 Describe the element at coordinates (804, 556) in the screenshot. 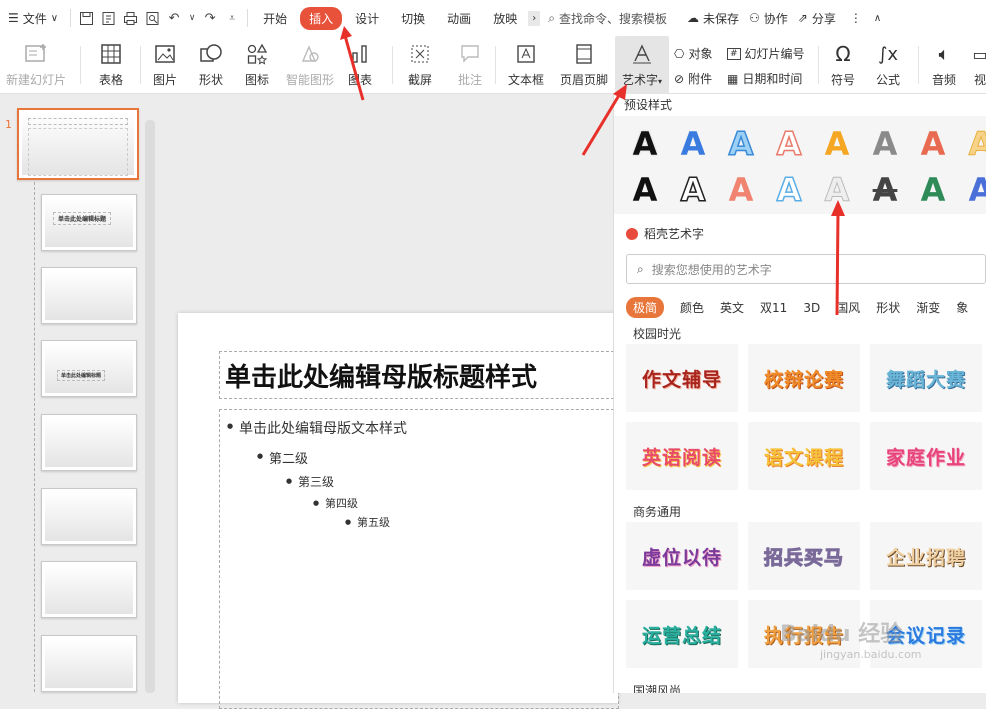

I see `wordart-template-card: 招兵买马` at that location.